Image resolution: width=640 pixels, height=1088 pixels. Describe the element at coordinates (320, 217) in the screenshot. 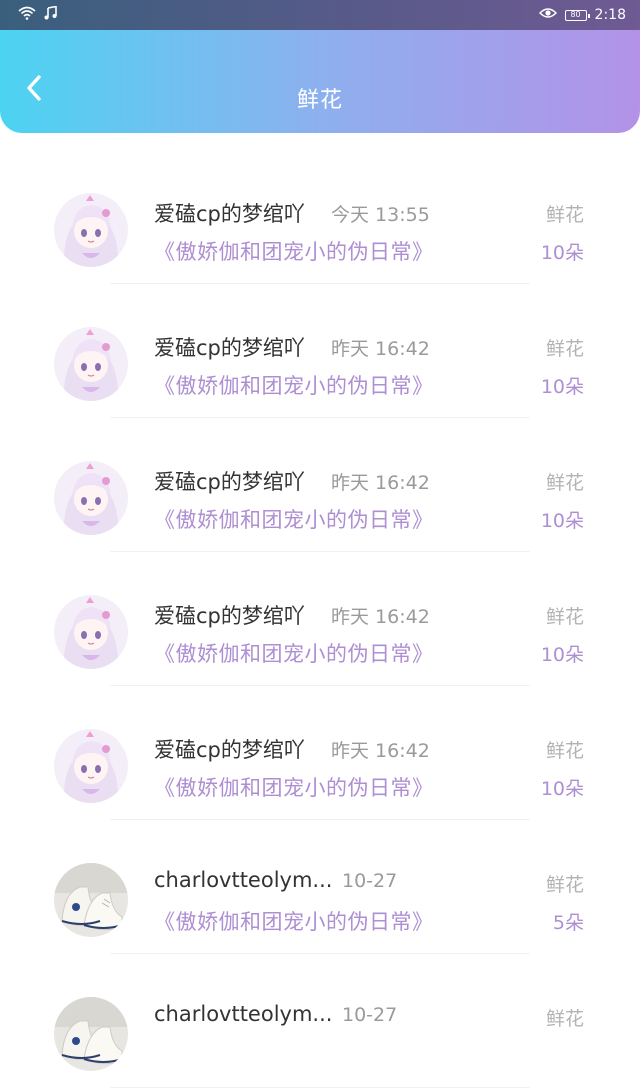

I see `list-item: 爱磕cp的梦绾吖 今天 13:55 《傲娇伽和团宠小的伪日常》 鲜花 10朵` at that location.